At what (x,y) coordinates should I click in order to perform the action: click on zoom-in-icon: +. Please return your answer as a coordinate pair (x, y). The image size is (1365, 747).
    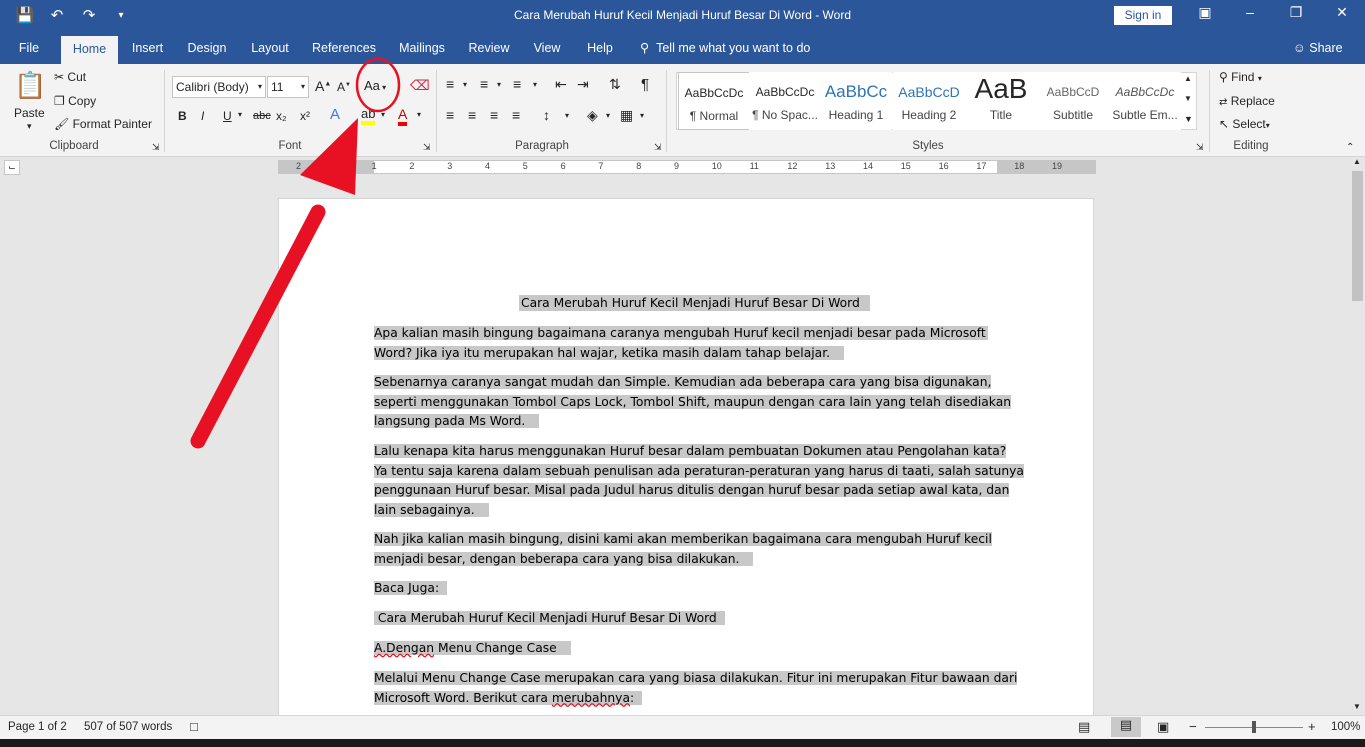
    Looking at the image, I should click on (1312, 726).